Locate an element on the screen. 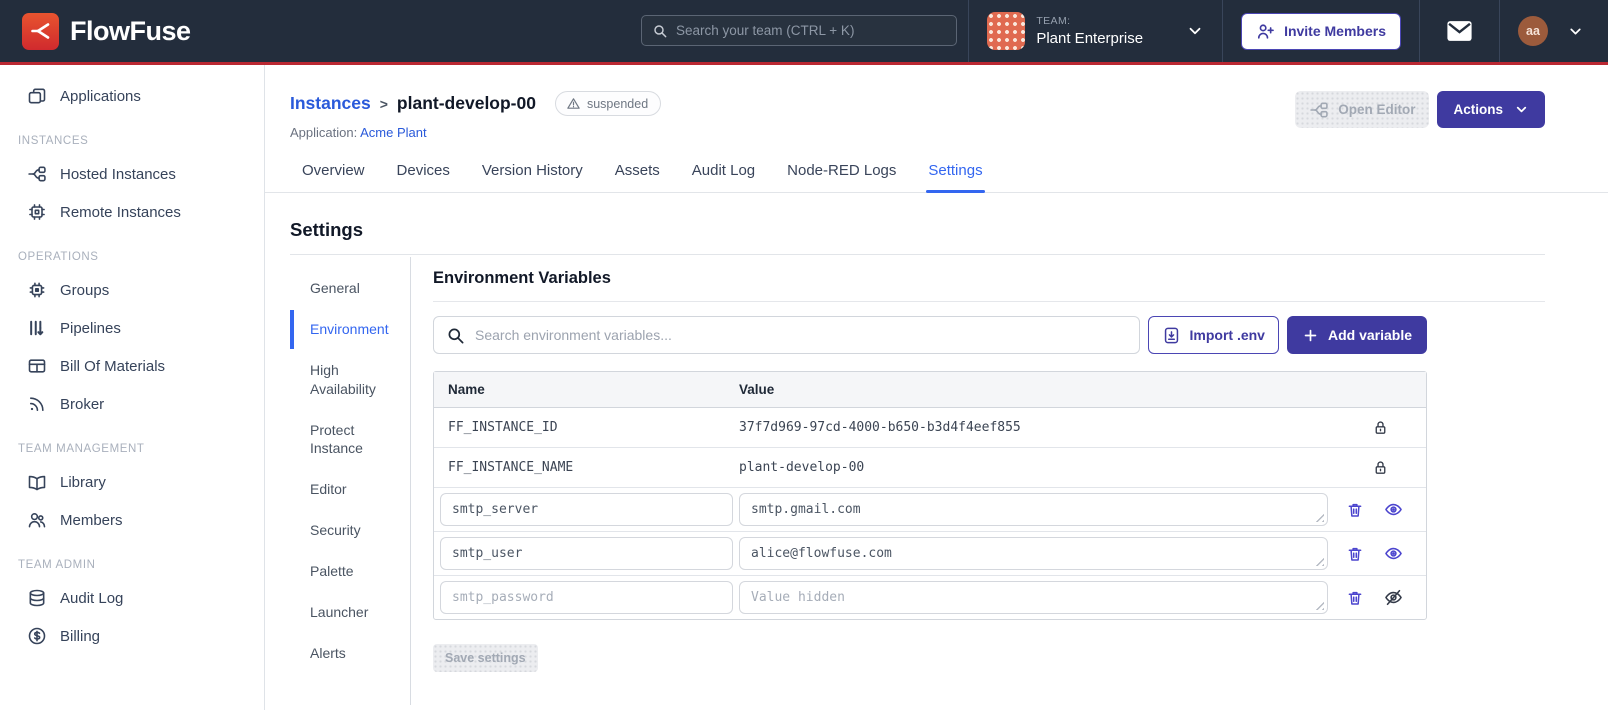 The height and width of the screenshot is (710, 1608). import-env-button: Import .env is located at coordinates (1213, 335).